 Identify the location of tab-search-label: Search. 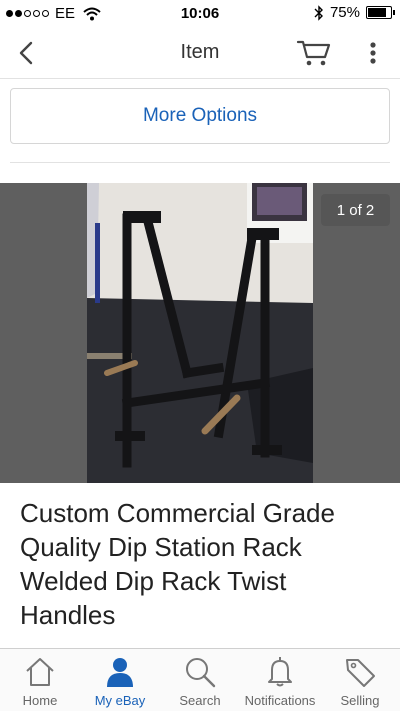
(200, 700).